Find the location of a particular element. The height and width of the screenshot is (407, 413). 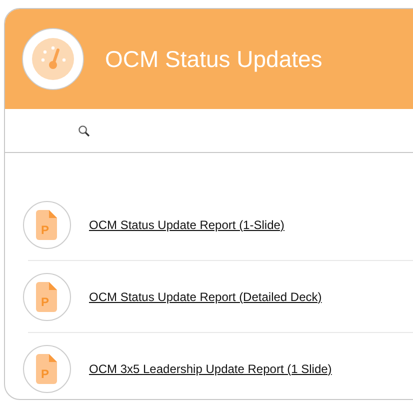

gauge-icon is located at coordinates (53, 59).